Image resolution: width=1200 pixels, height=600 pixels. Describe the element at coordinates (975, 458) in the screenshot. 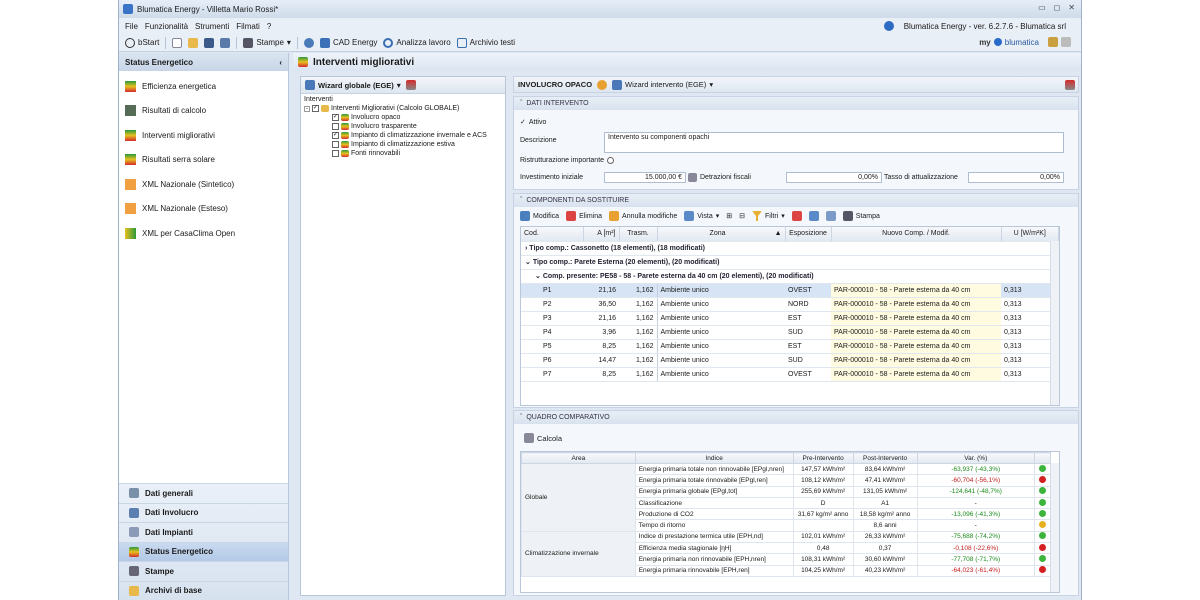

I see `col-var: Var. (%)` at that location.